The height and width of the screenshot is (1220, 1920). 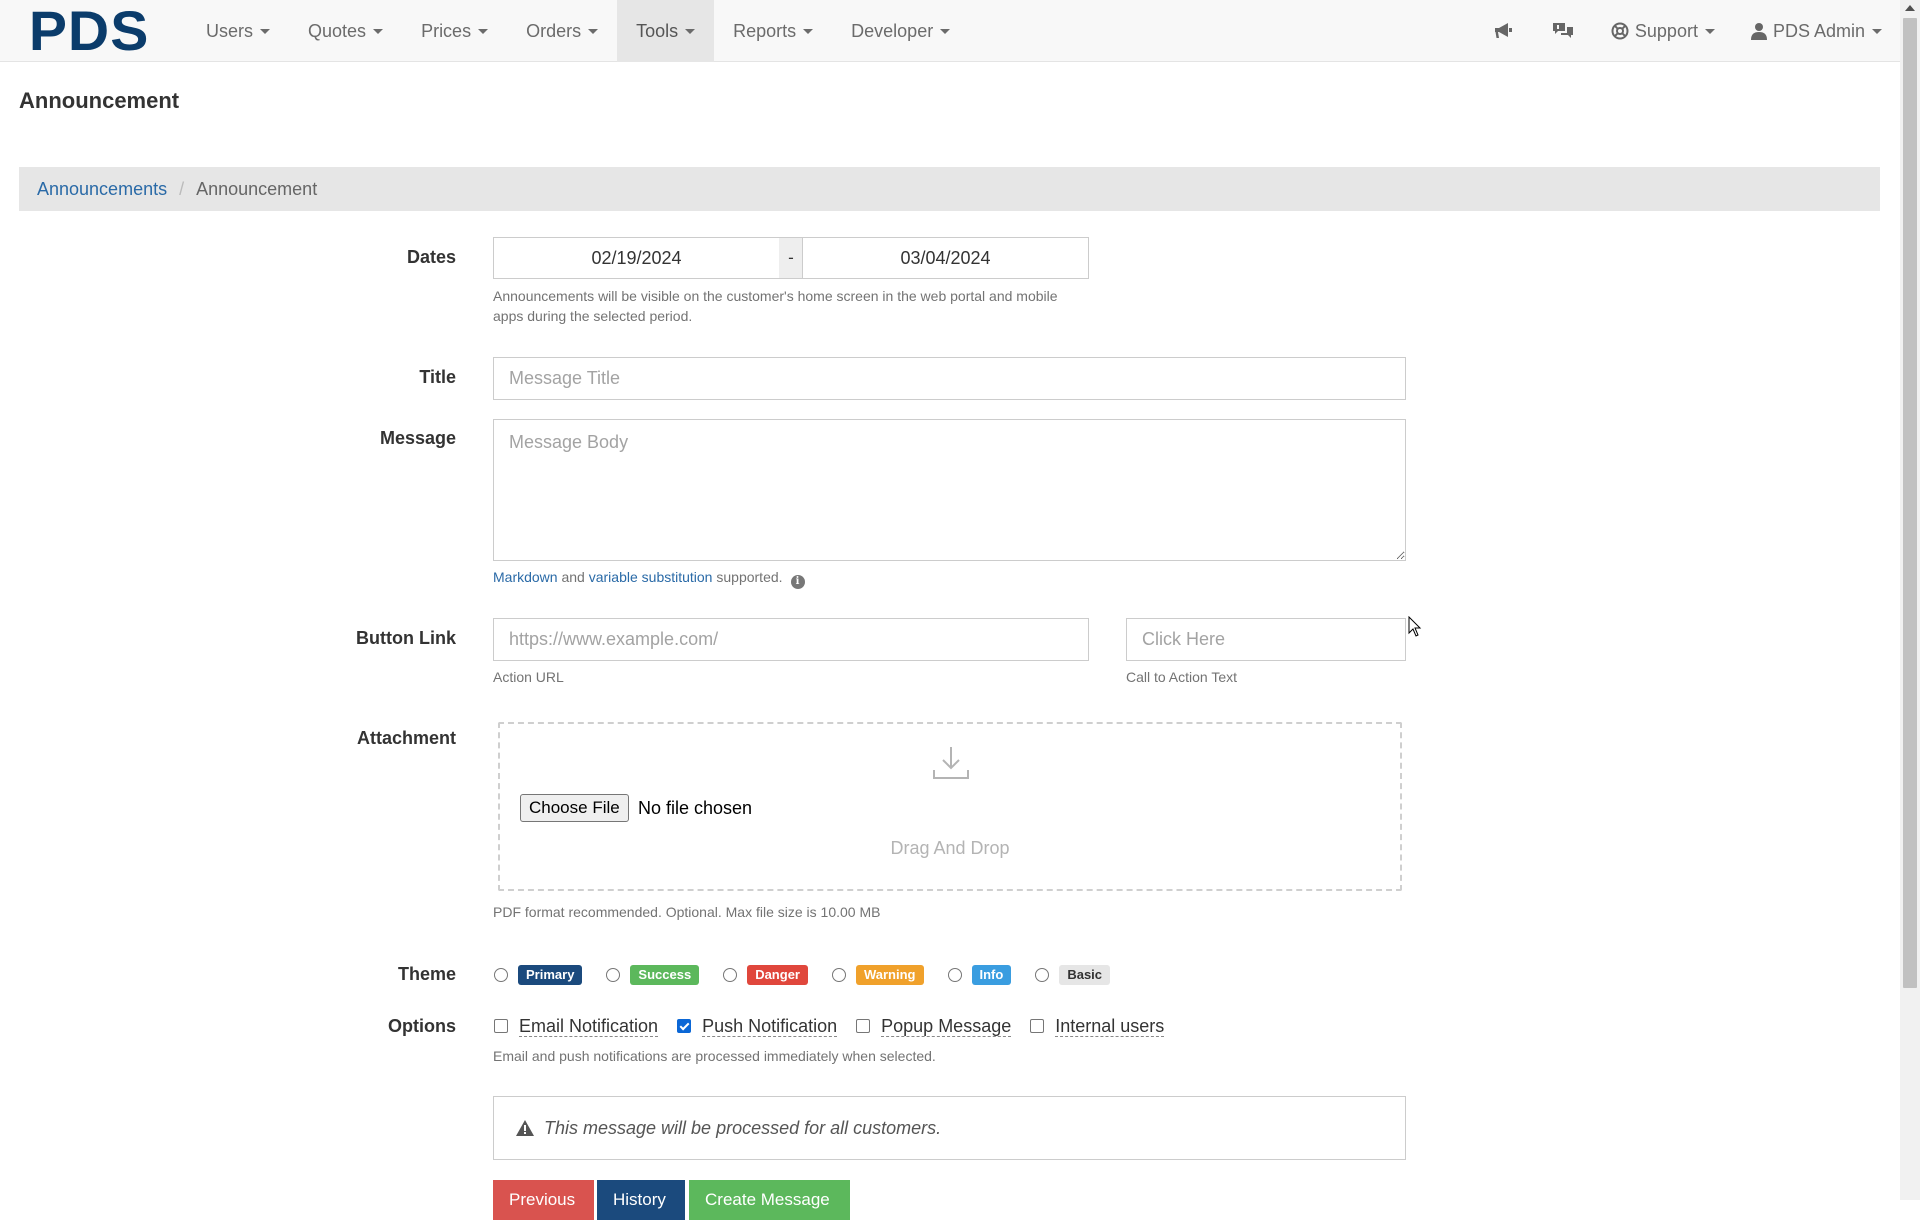 I want to click on page-scrollbar, so click(x=1910, y=600).